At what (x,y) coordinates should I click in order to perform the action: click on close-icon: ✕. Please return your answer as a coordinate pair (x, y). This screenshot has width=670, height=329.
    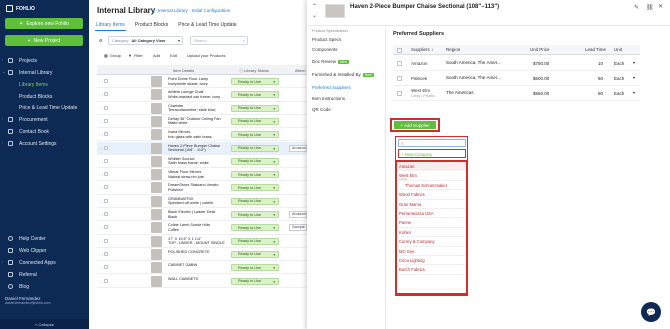
    Looking at the image, I should click on (660, 6).